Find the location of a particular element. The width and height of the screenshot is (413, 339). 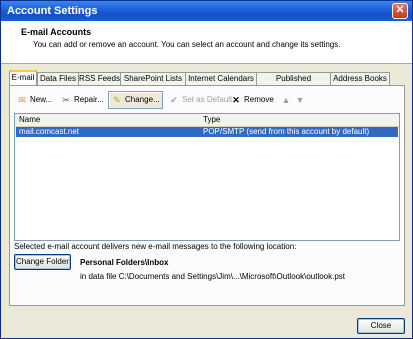

repair-icon: ✂ is located at coordinates (66, 99).